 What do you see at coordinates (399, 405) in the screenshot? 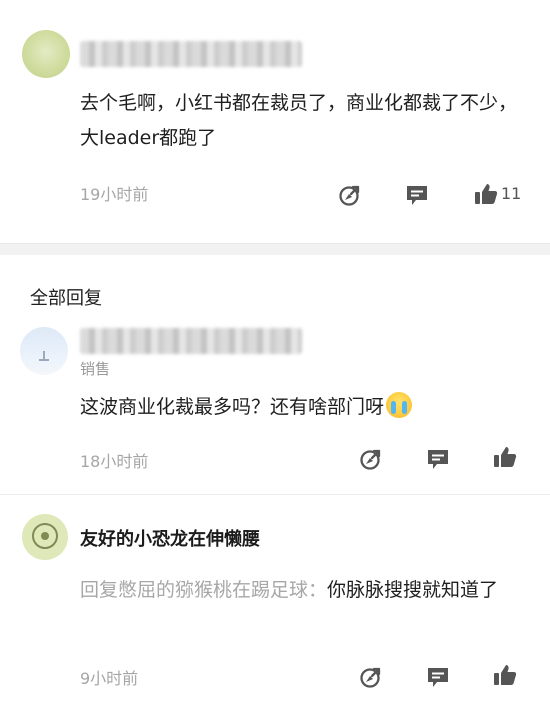
I see `crying-face-emoji` at bounding box center [399, 405].